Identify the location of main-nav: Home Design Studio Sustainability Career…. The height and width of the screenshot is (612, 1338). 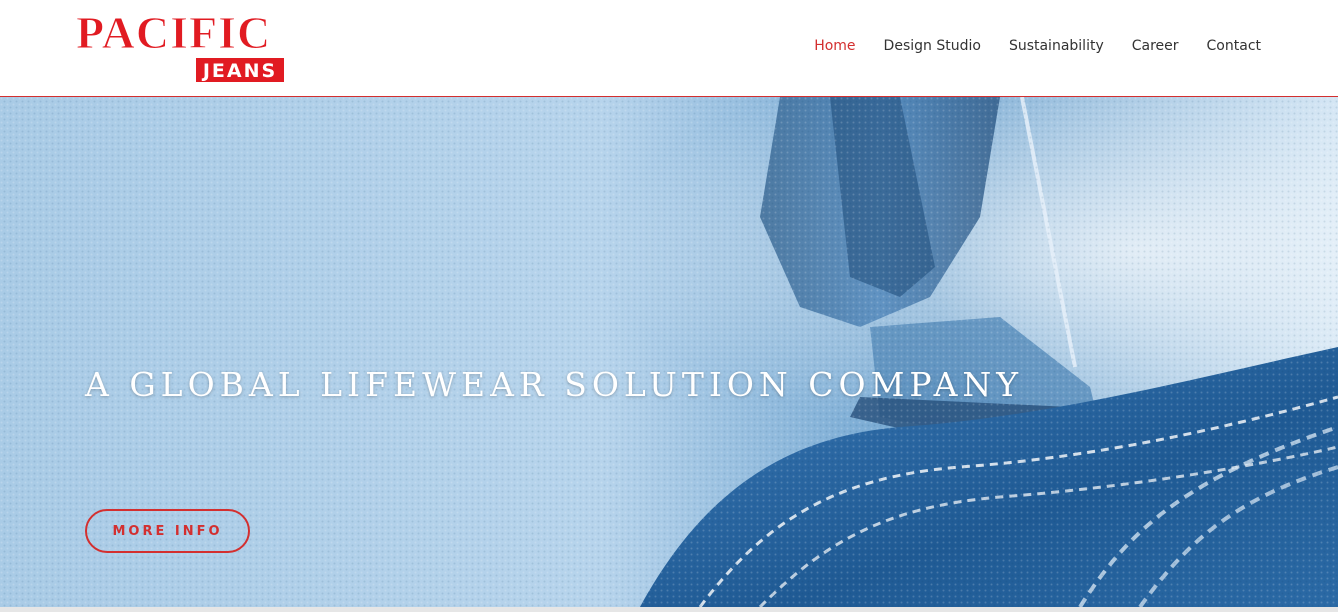
(1023, 46).